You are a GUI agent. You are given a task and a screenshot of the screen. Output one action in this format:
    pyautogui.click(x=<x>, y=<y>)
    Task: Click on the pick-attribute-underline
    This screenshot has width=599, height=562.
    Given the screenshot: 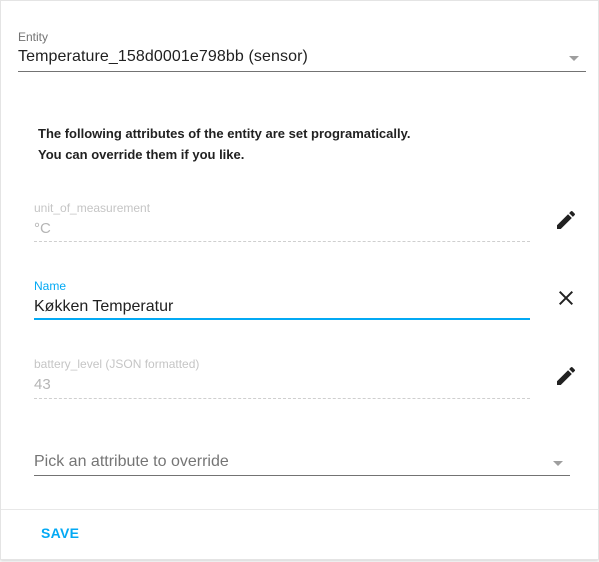 What is the action you would take?
    pyautogui.click(x=302, y=475)
    